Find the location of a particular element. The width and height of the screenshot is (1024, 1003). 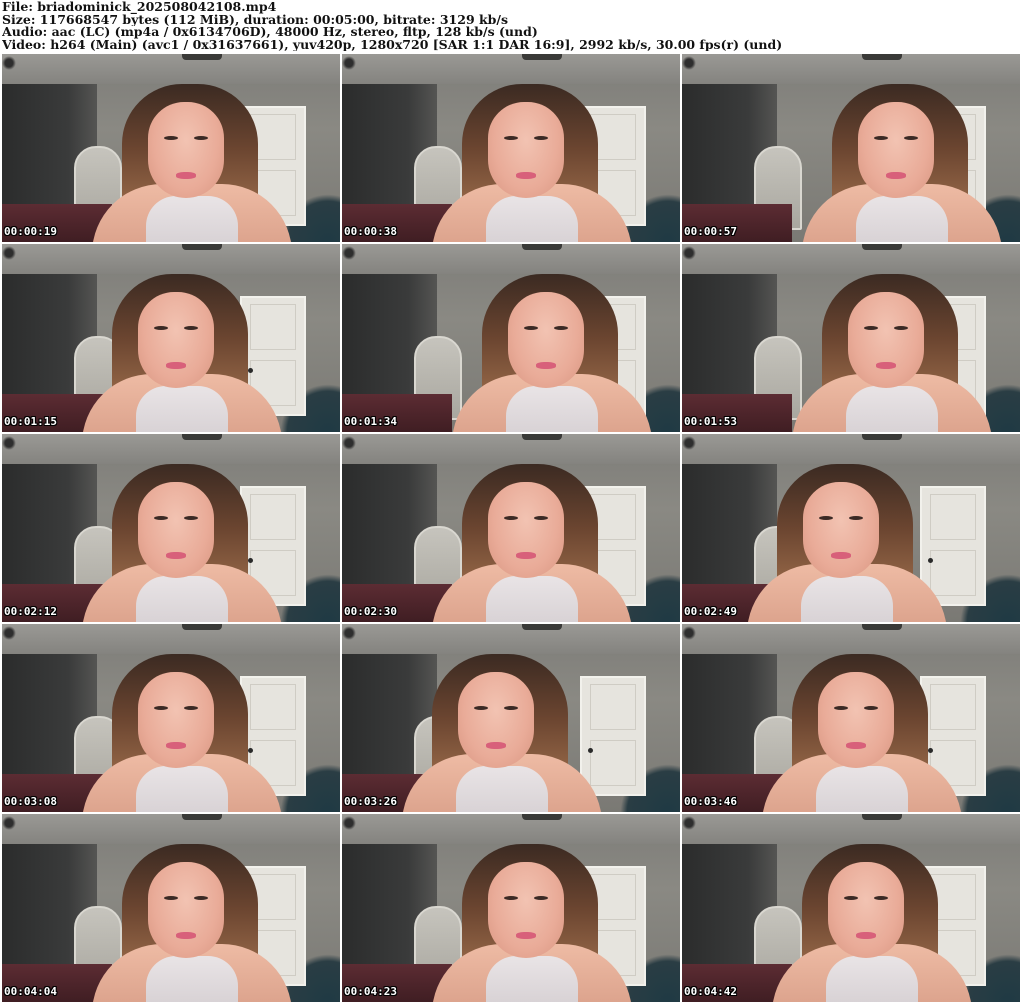

video-thumbnail: 00:00:19 is located at coordinates (171, 148).